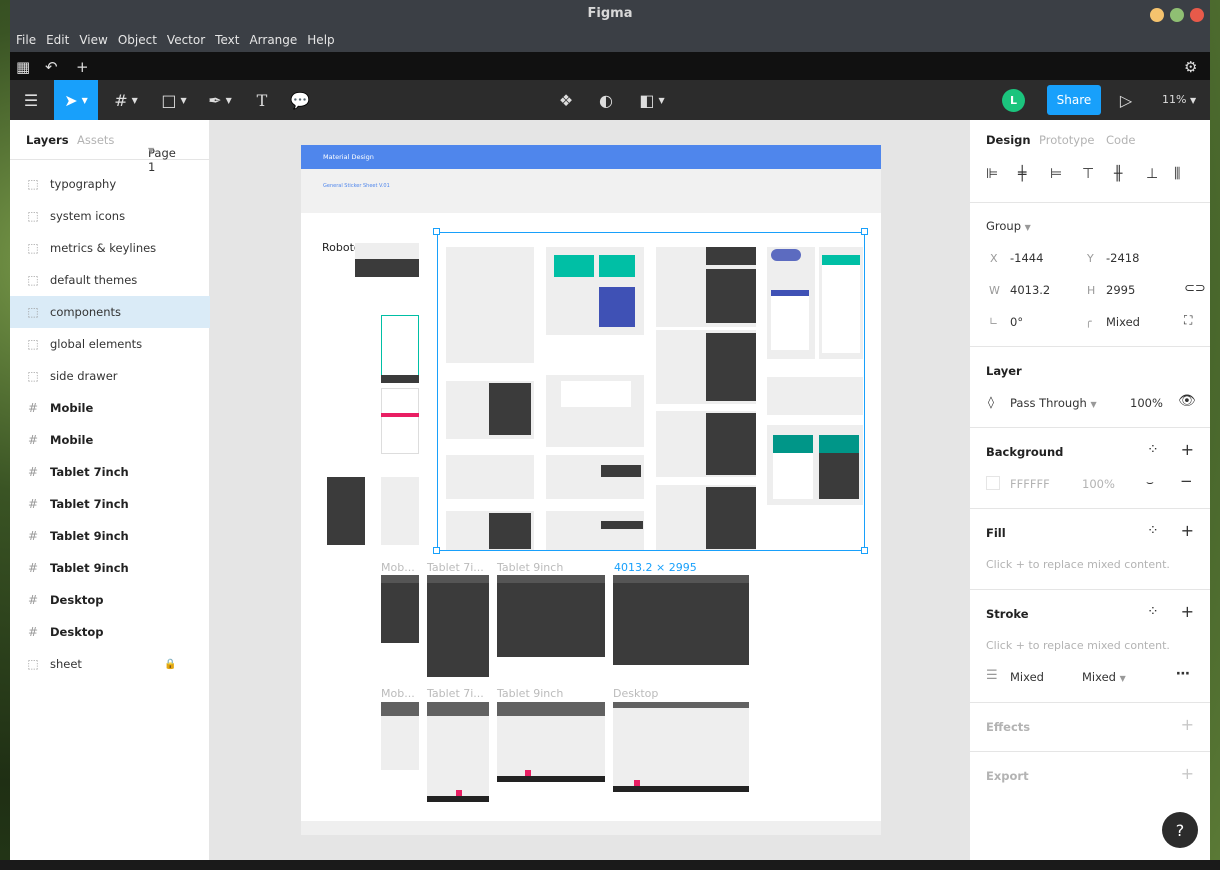  Describe the element at coordinates (566, 100) in the screenshot. I see `component-icon: ❖` at that location.